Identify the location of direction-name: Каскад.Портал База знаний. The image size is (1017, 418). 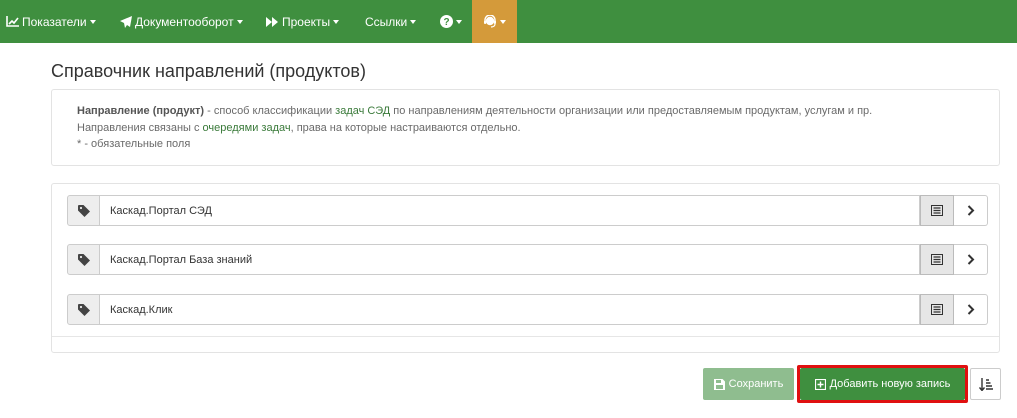
(510, 259).